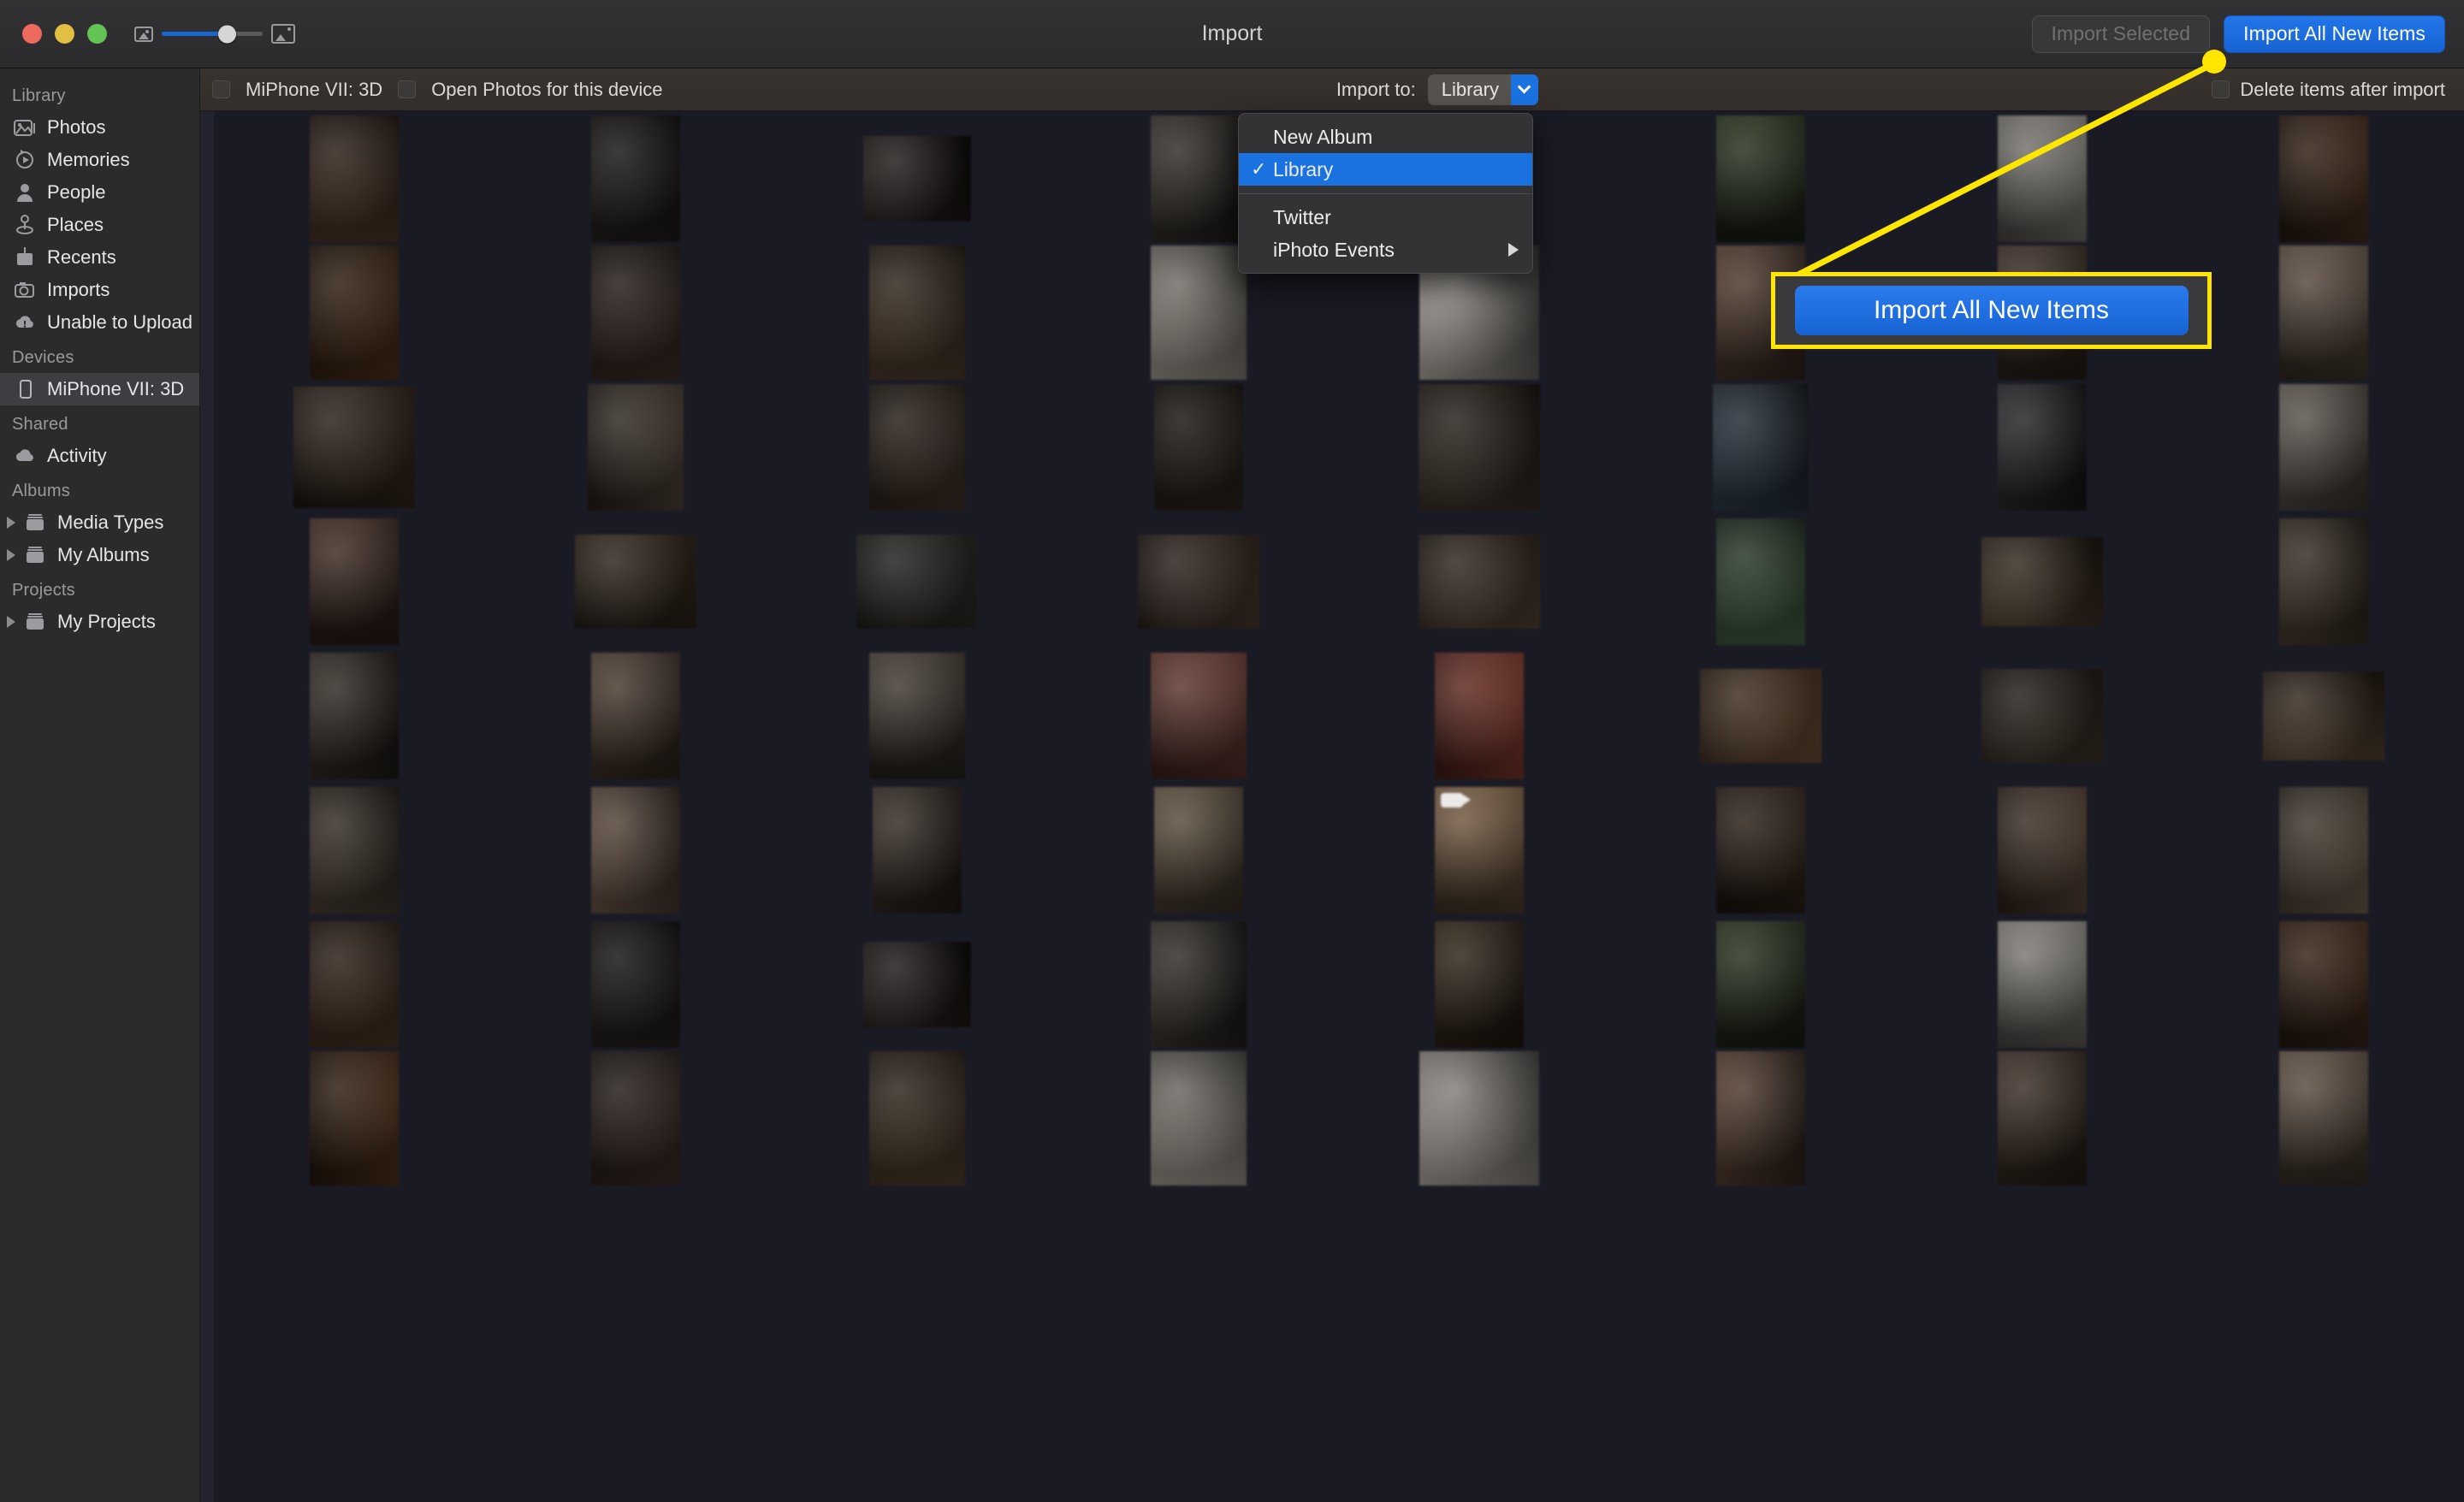 Image resolution: width=2464 pixels, height=1502 pixels. What do you see at coordinates (227, 34) in the screenshot?
I see `slider-knob` at bounding box center [227, 34].